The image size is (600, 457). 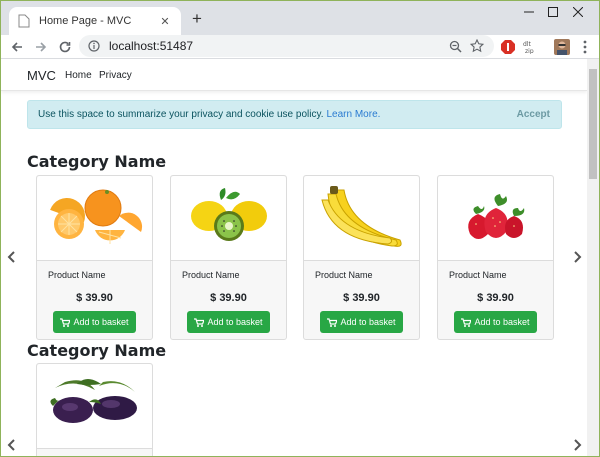 I want to click on extension-clip-icon: dlt zip, so click(x=531, y=47).